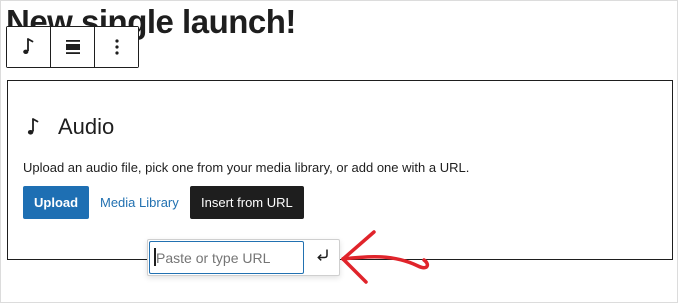  I want to click on url-popover, so click(243, 257).